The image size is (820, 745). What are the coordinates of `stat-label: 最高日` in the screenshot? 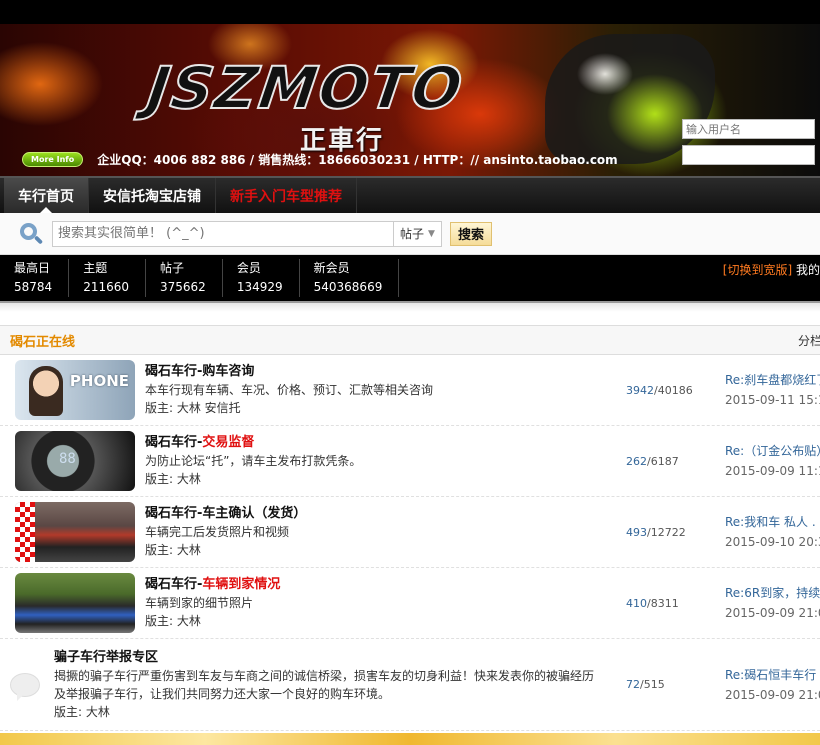 It's located at (32, 268).